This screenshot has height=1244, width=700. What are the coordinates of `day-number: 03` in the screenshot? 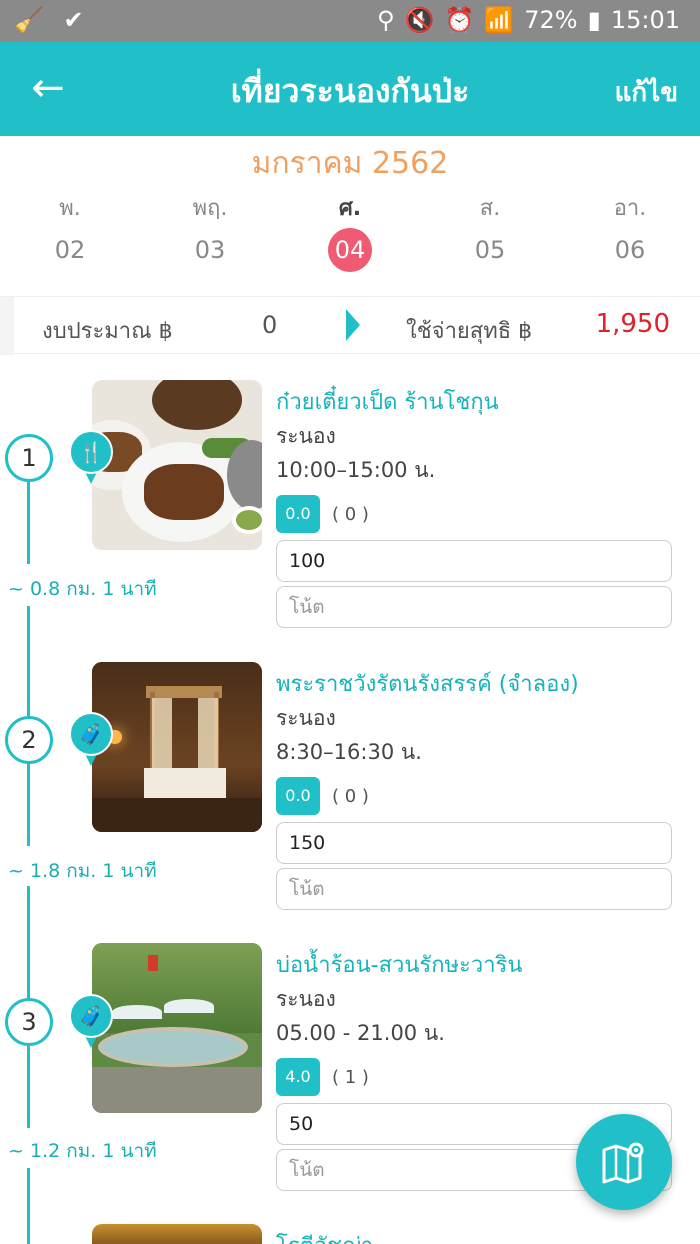 It's located at (210, 250).